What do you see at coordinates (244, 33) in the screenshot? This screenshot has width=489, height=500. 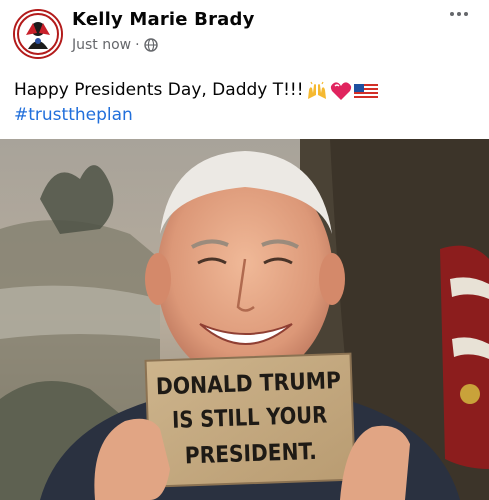 I see `post-header: Kelly Marie Brady Just now ·` at bounding box center [244, 33].